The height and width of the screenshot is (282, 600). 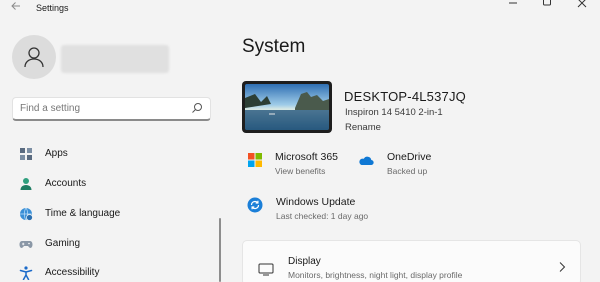 I want to click on gamepad-icon, so click(x=26, y=244).